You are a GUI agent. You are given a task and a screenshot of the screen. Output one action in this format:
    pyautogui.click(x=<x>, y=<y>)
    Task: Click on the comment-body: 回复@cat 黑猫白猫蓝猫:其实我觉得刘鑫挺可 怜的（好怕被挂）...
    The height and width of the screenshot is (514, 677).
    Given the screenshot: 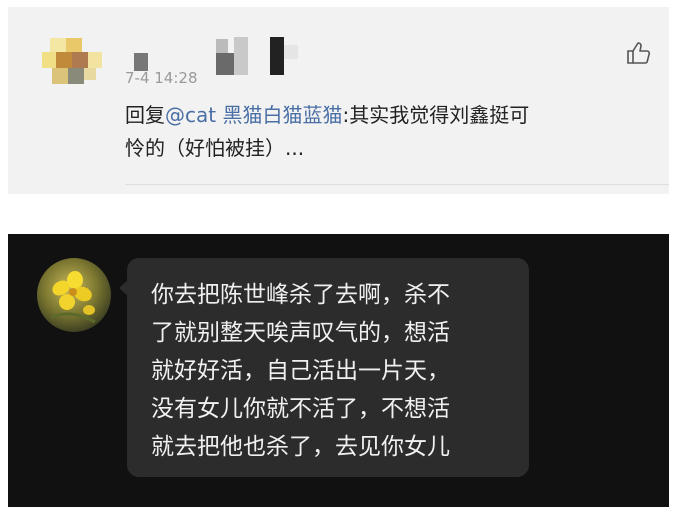 What is the action you would take?
    pyautogui.click(x=385, y=132)
    